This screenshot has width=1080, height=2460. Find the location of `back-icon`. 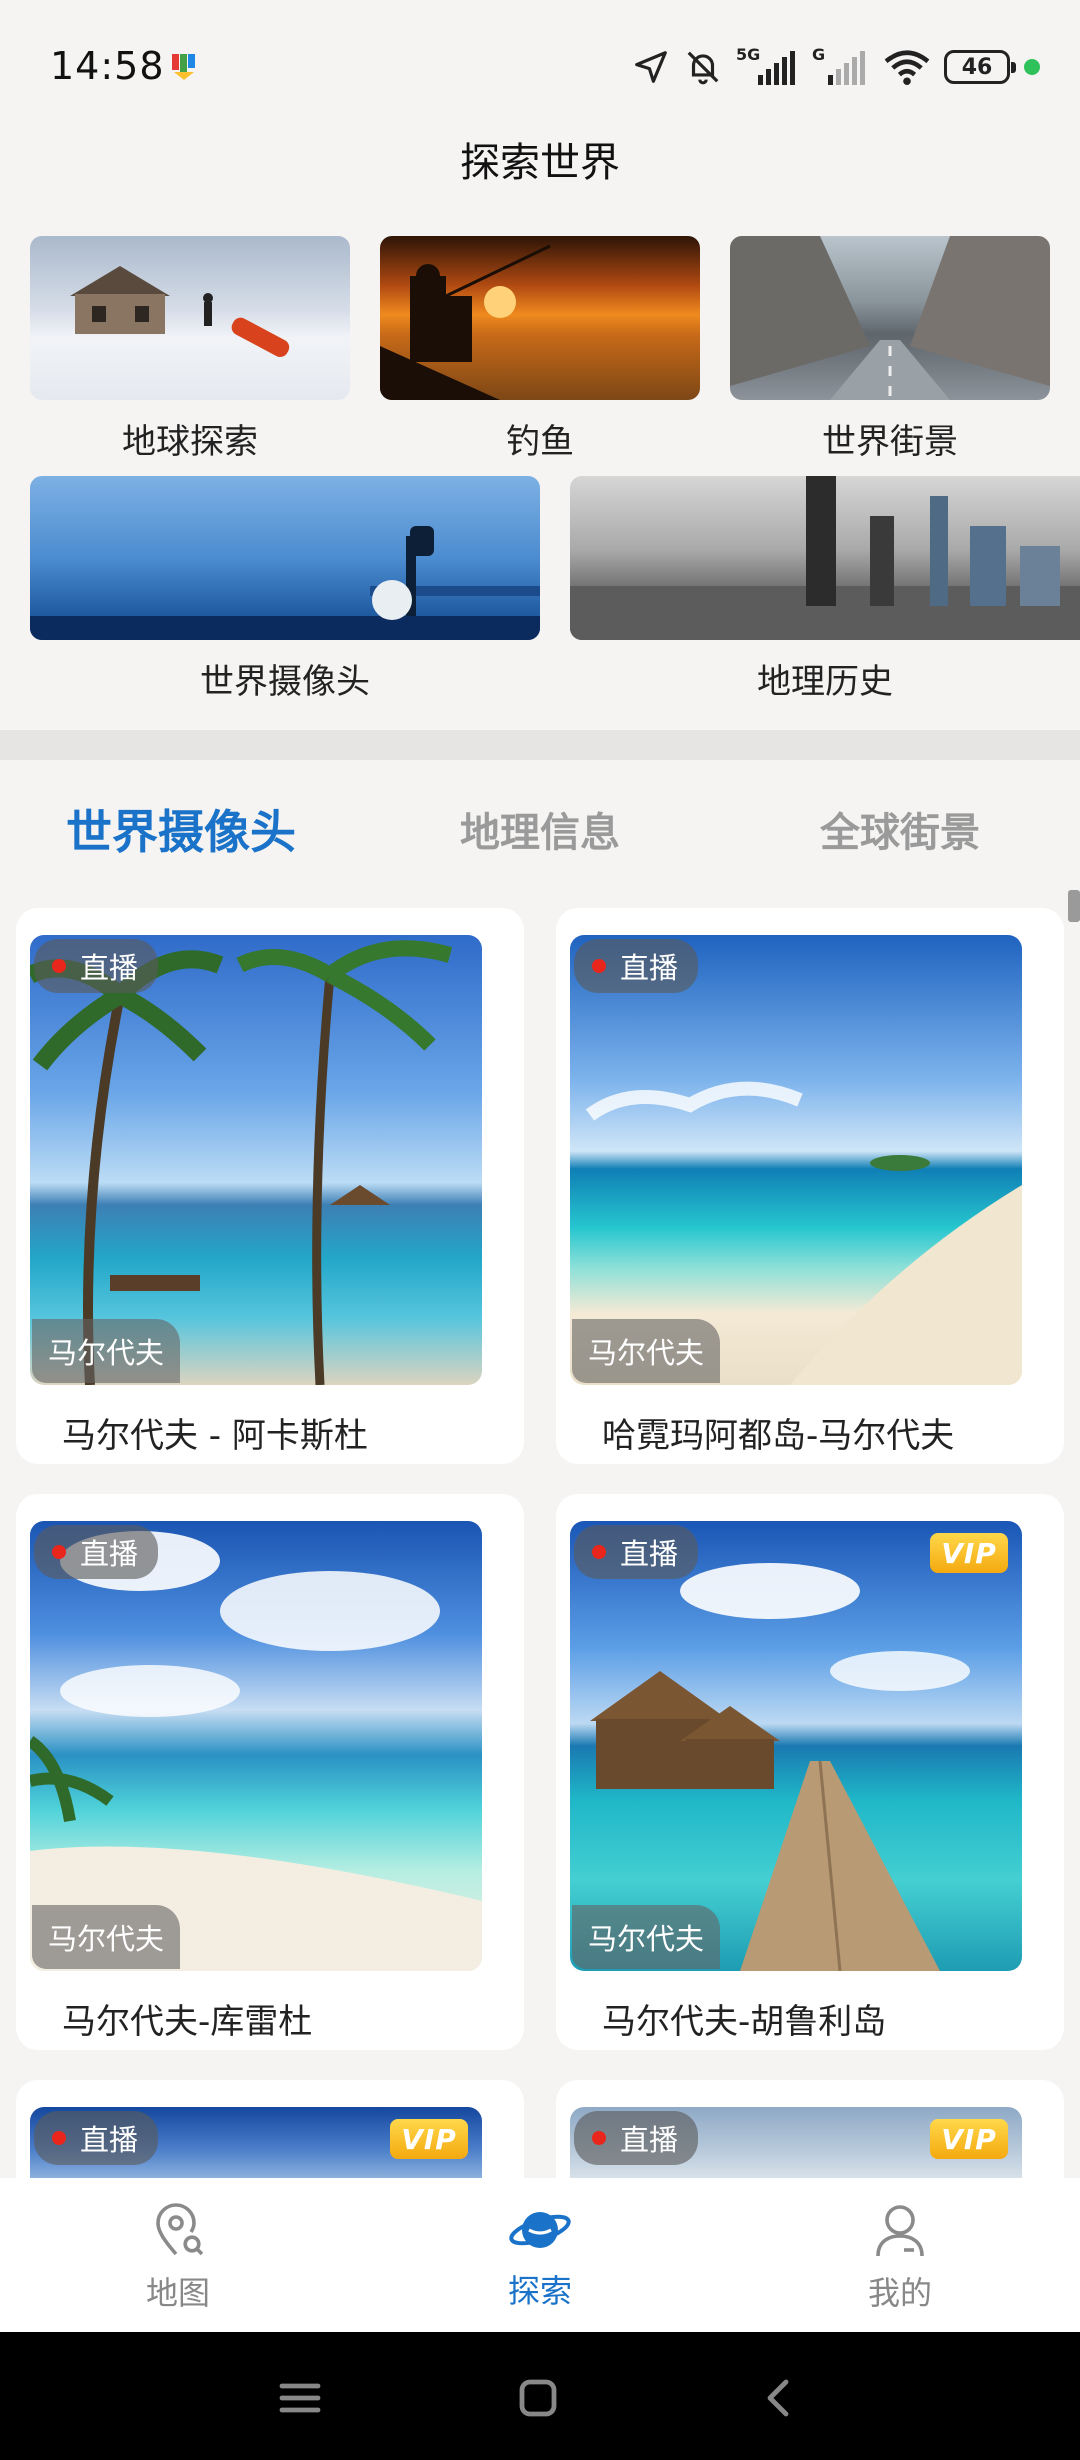

back-icon is located at coordinates (780, 2398).